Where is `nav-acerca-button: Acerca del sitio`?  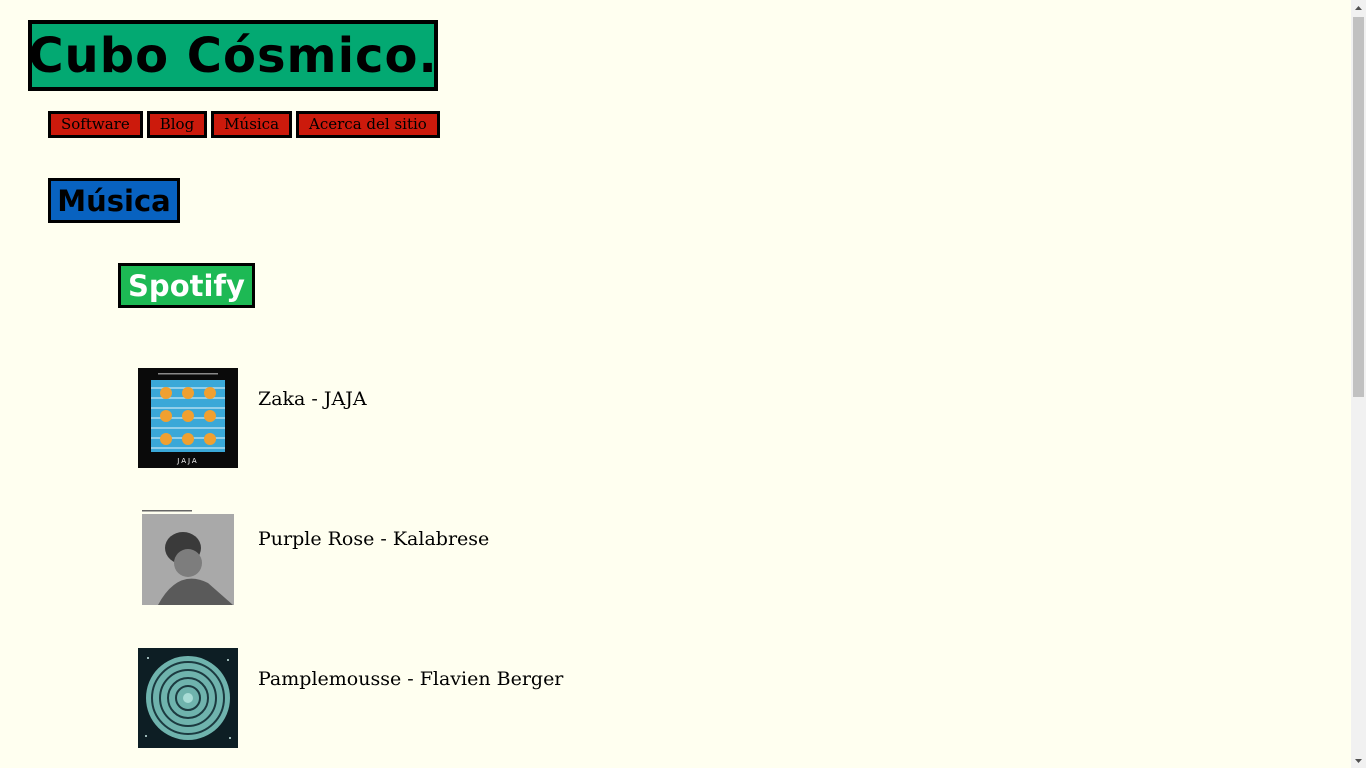
nav-acerca-button: Acerca del sitio is located at coordinates (368, 124).